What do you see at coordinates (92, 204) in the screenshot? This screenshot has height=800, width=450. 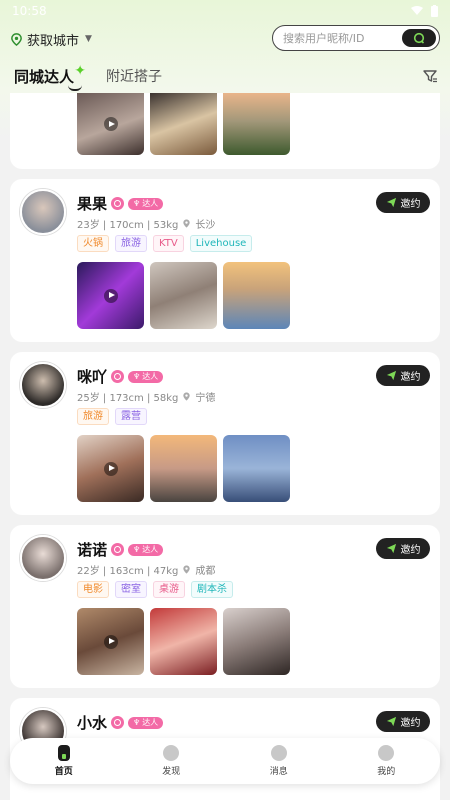 I see `user-name: 果果` at bounding box center [92, 204].